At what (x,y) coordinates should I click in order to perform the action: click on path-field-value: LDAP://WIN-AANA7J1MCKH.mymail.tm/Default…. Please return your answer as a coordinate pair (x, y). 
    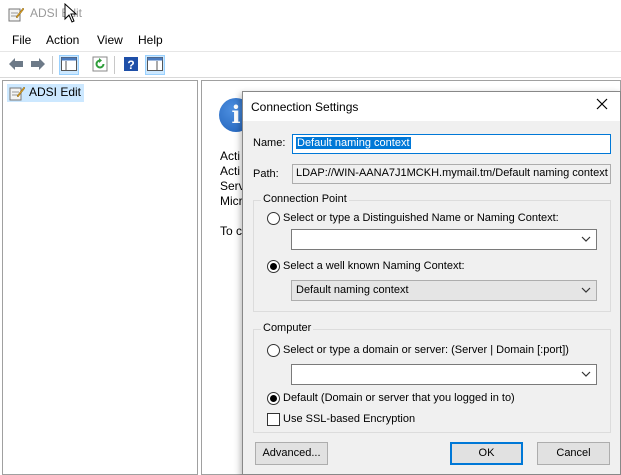
    Looking at the image, I should click on (452, 173).